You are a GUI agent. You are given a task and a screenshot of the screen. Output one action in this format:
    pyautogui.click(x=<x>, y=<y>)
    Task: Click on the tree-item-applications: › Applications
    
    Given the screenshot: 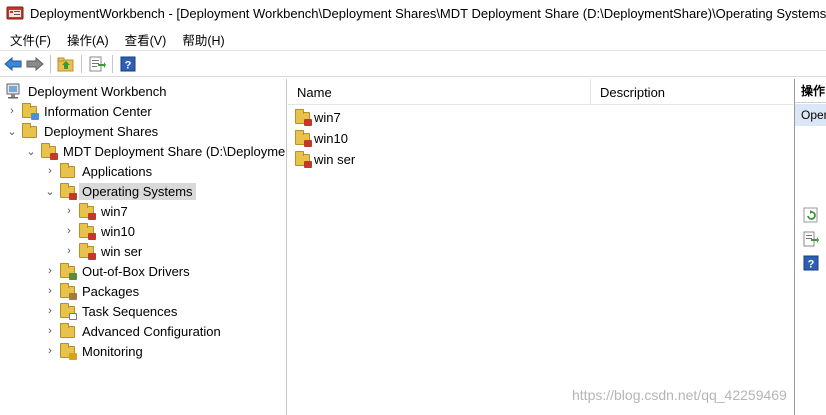 What is the action you would take?
    pyautogui.click(x=99, y=171)
    